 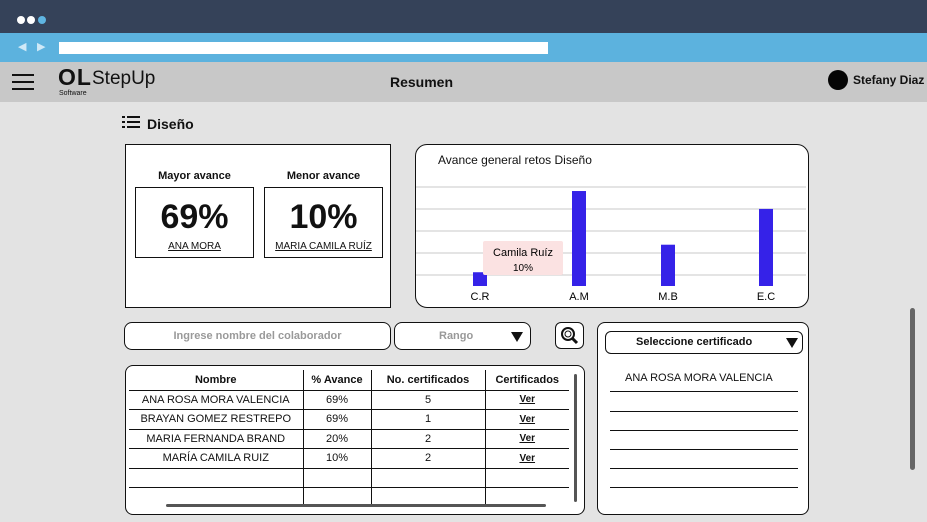 What do you see at coordinates (480, 297) in the screenshot?
I see `chart-tick-label: C.R` at bounding box center [480, 297].